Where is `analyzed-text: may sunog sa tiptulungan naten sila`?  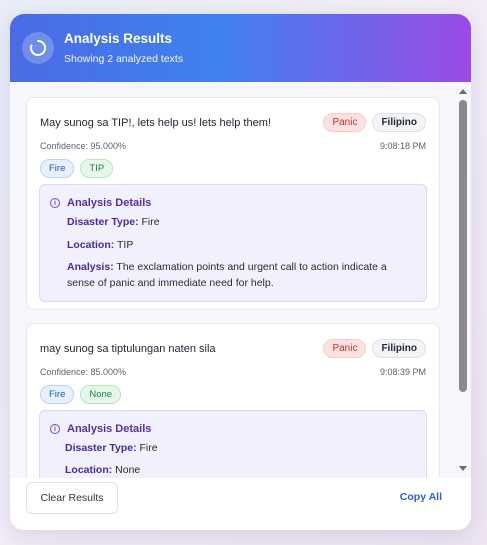
analyzed-text: may sunog sa tiptulungan naten sila is located at coordinates (128, 348).